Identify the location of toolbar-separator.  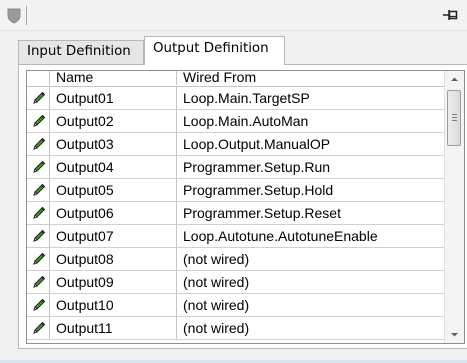
(26, 15).